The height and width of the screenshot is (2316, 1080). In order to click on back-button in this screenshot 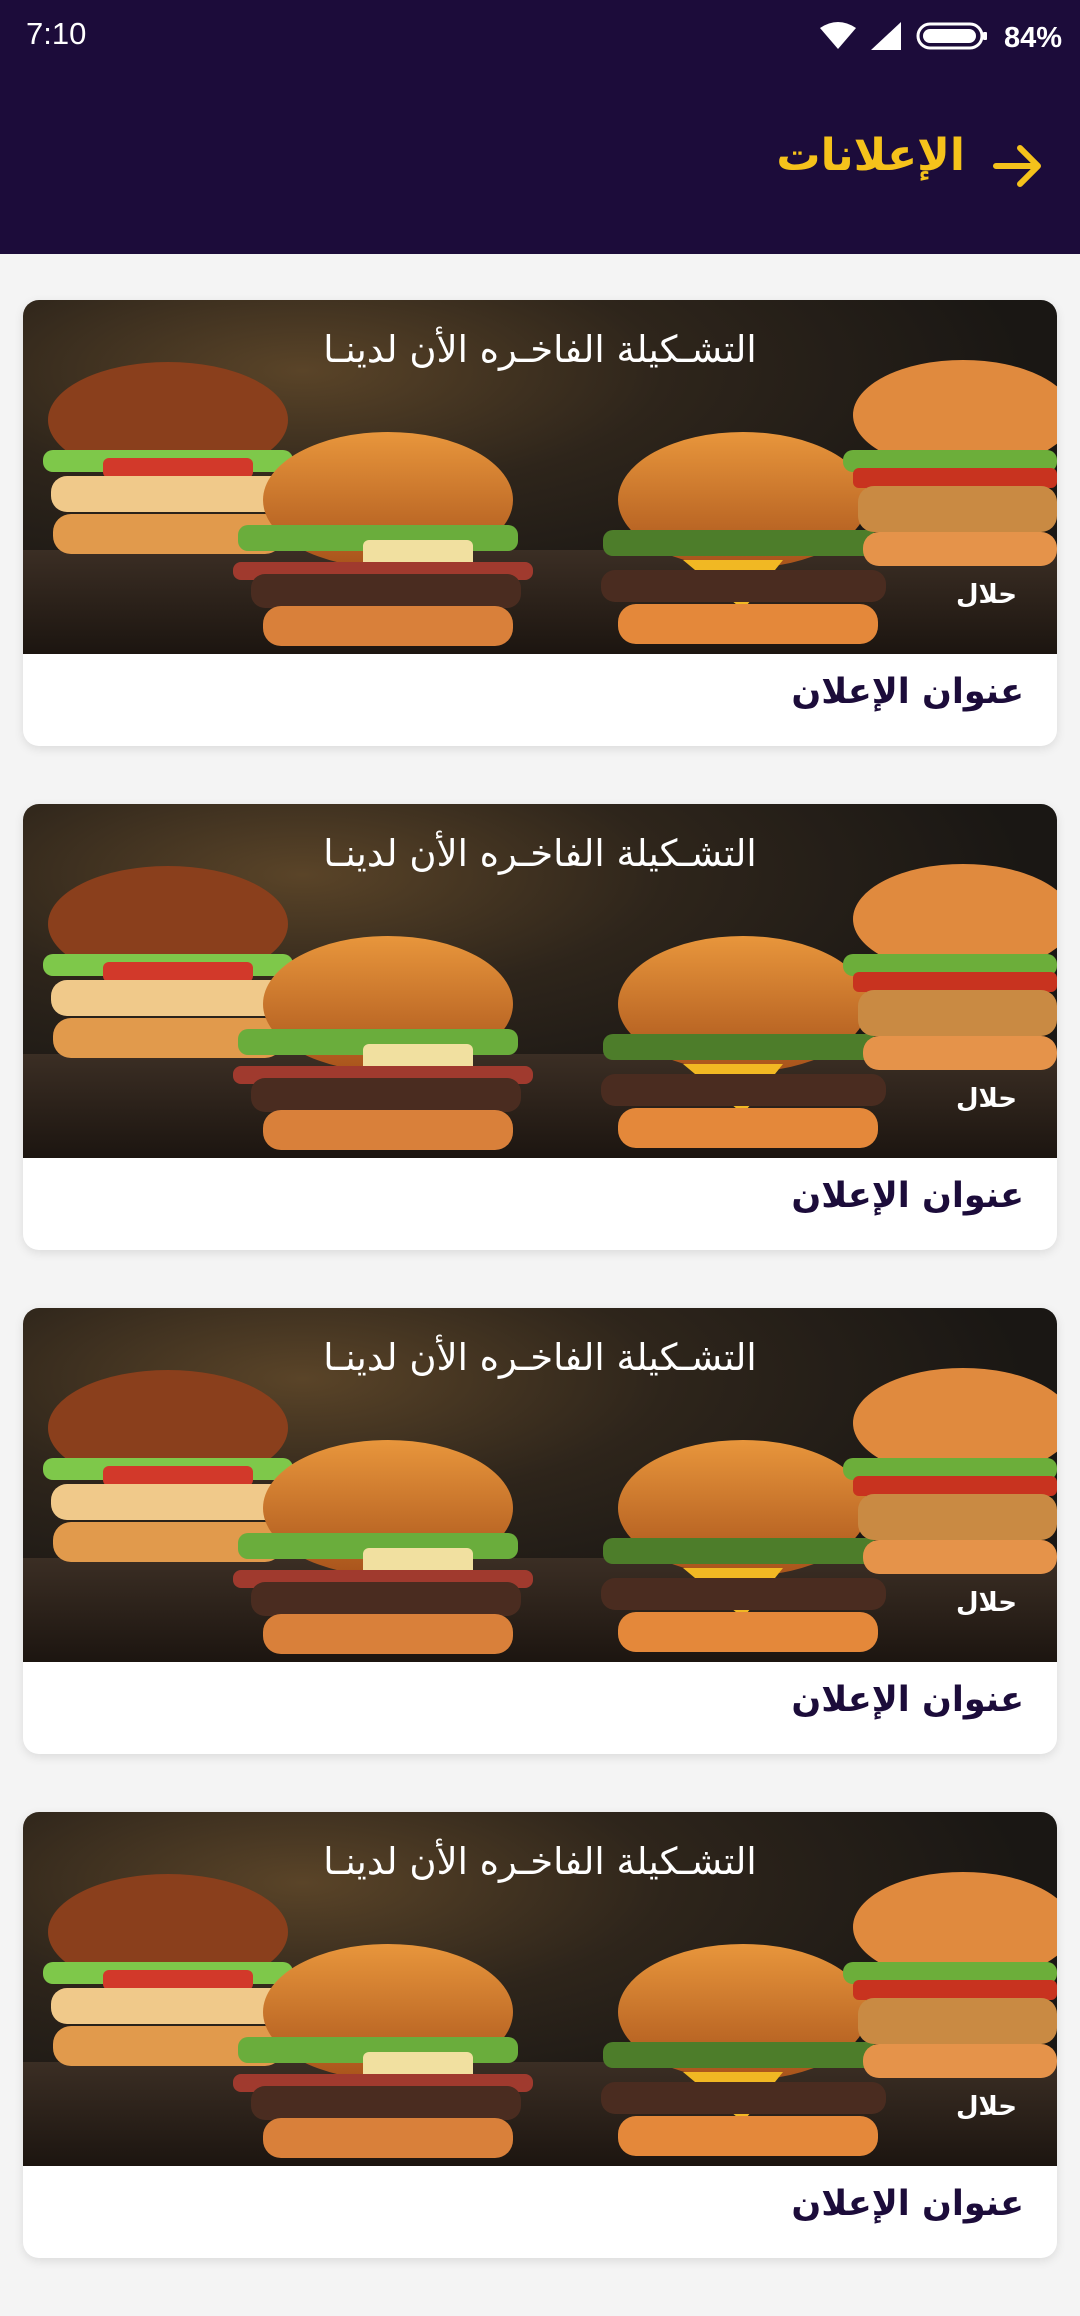, I will do `click(1018, 166)`.